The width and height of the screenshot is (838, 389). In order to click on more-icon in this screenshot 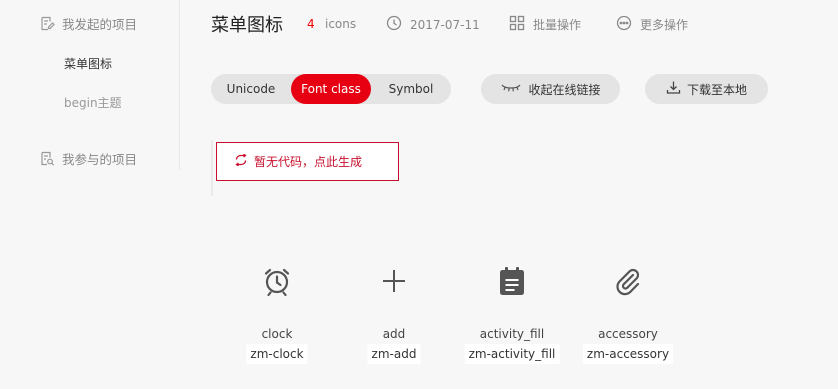, I will do `click(624, 24)`.